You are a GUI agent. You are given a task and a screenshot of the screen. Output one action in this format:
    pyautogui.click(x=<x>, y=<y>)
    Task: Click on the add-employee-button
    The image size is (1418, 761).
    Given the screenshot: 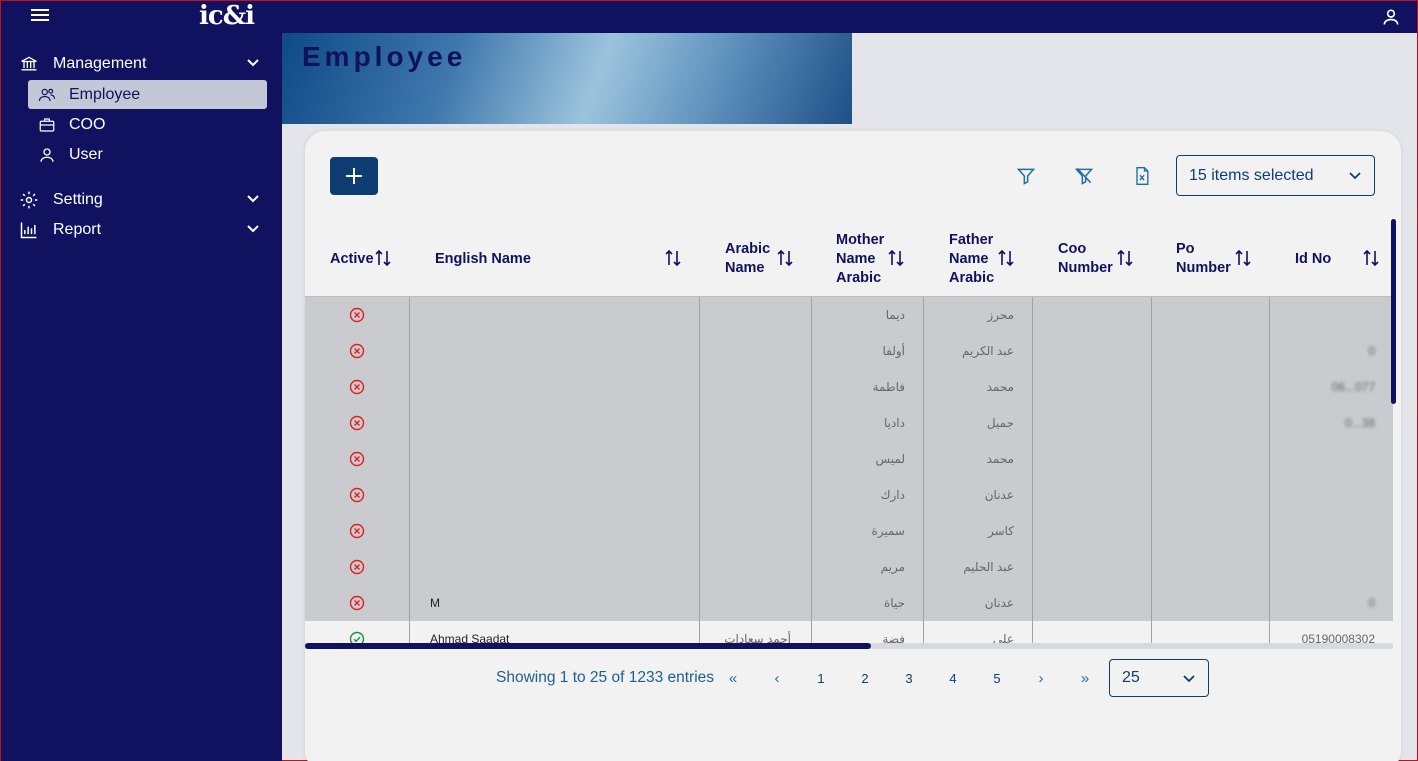 What is the action you would take?
    pyautogui.click(x=354, y=176)
    